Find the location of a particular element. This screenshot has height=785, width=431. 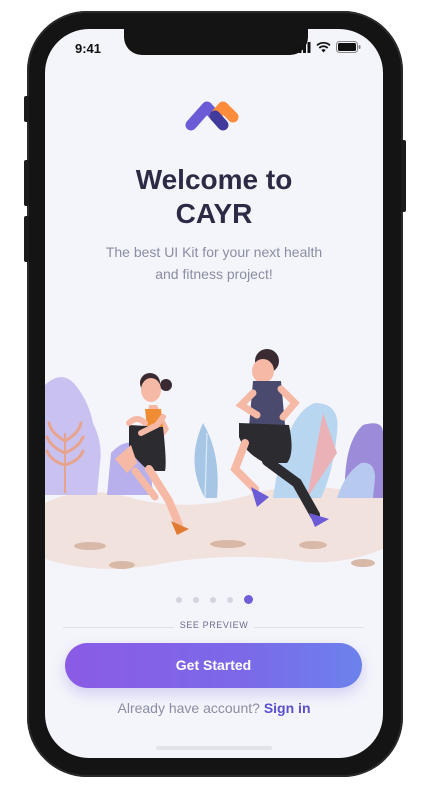

phone-volume-up is located at coordinates (26, 183).